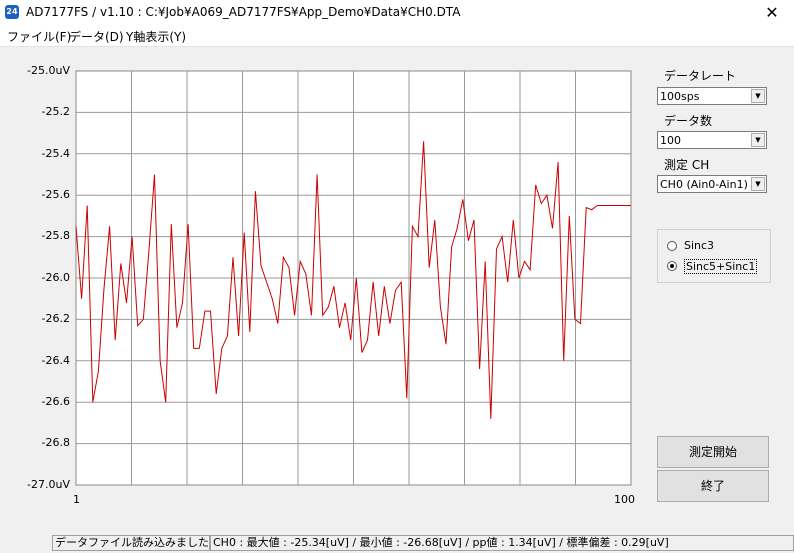 This screenshot has height=553, width=794. I want to click on channel-select: CH0 (Ain0-Ain1) ▼, so click(712, 184).